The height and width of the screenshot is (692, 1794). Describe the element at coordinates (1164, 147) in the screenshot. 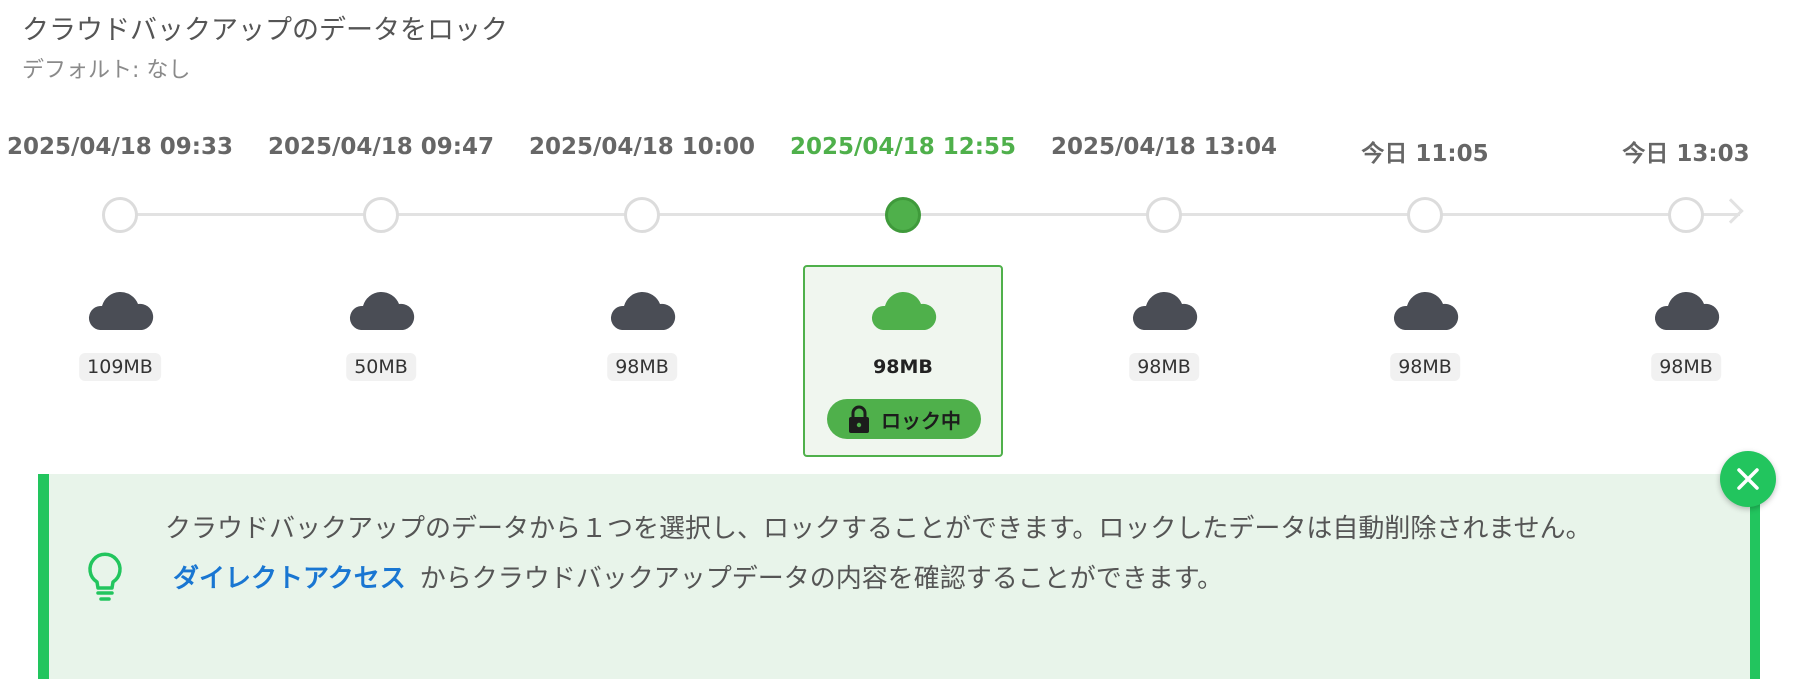

I see `snapshot-date: 2025/04/18 13:04` at that location.